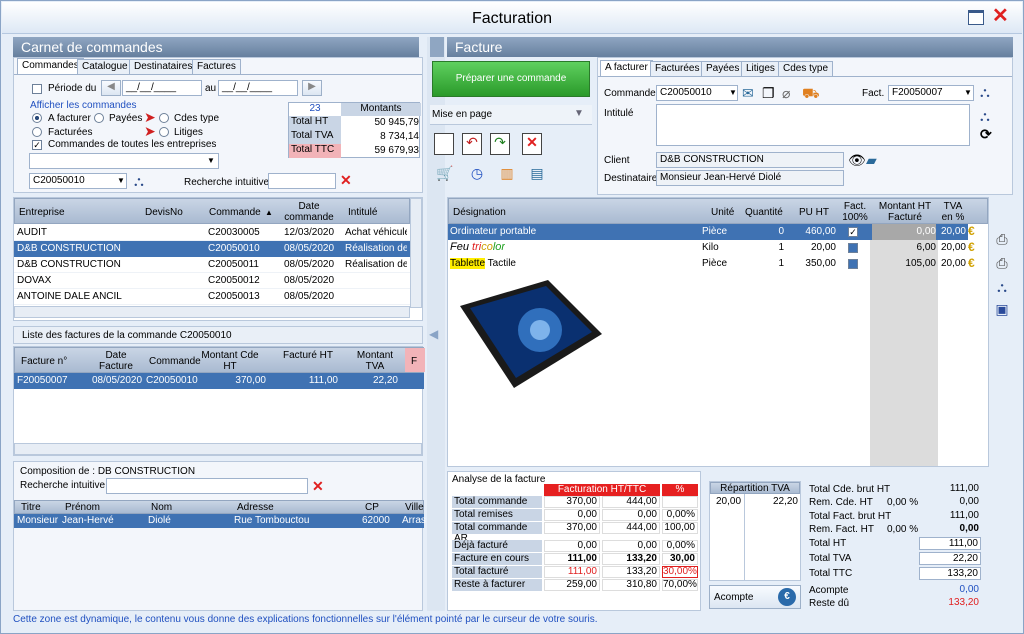 The image size is (1024, 634). Describe the element at coordinates (82, 507) in the screenshot. I see `col-prenom: Prénom` at that location.